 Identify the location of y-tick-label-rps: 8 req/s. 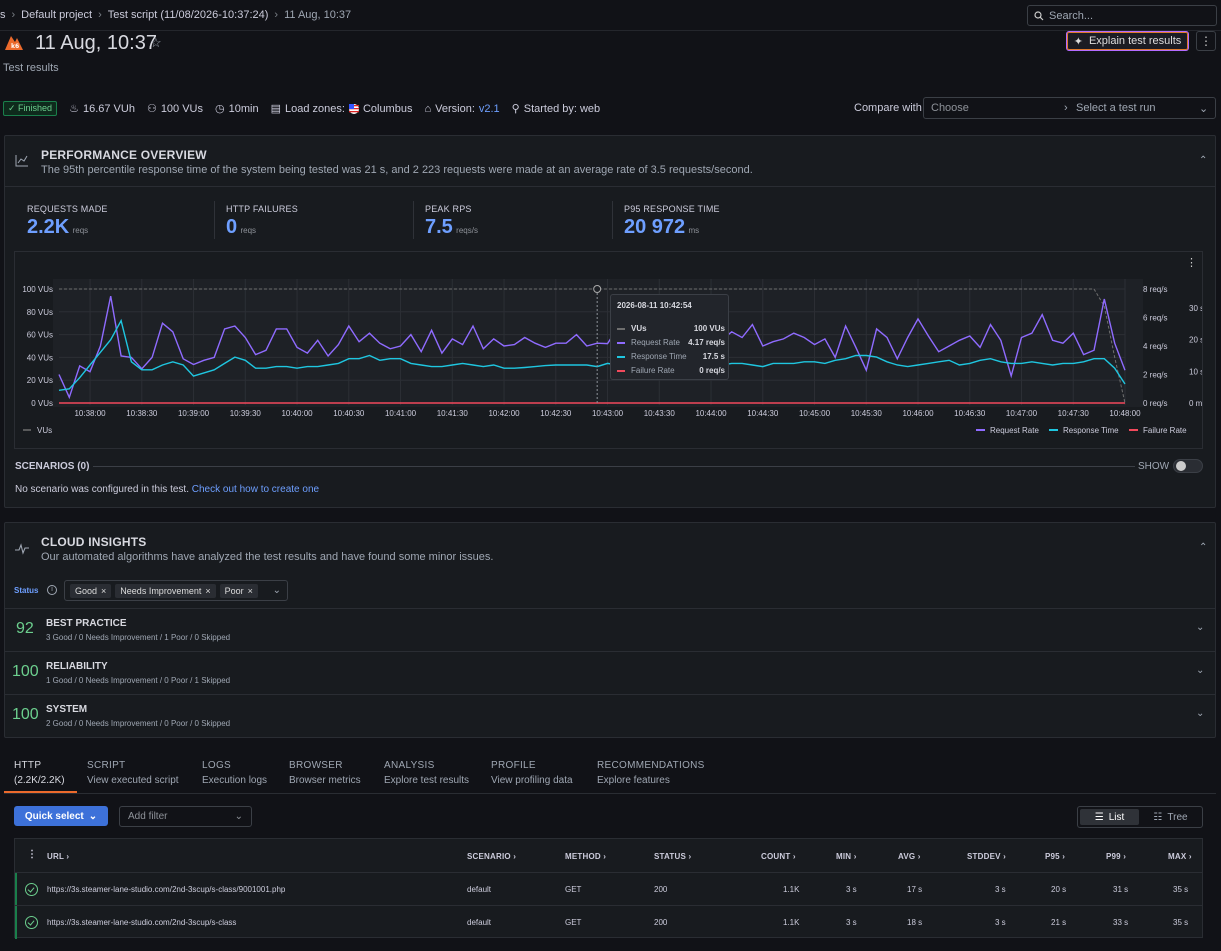
(1155, 289).